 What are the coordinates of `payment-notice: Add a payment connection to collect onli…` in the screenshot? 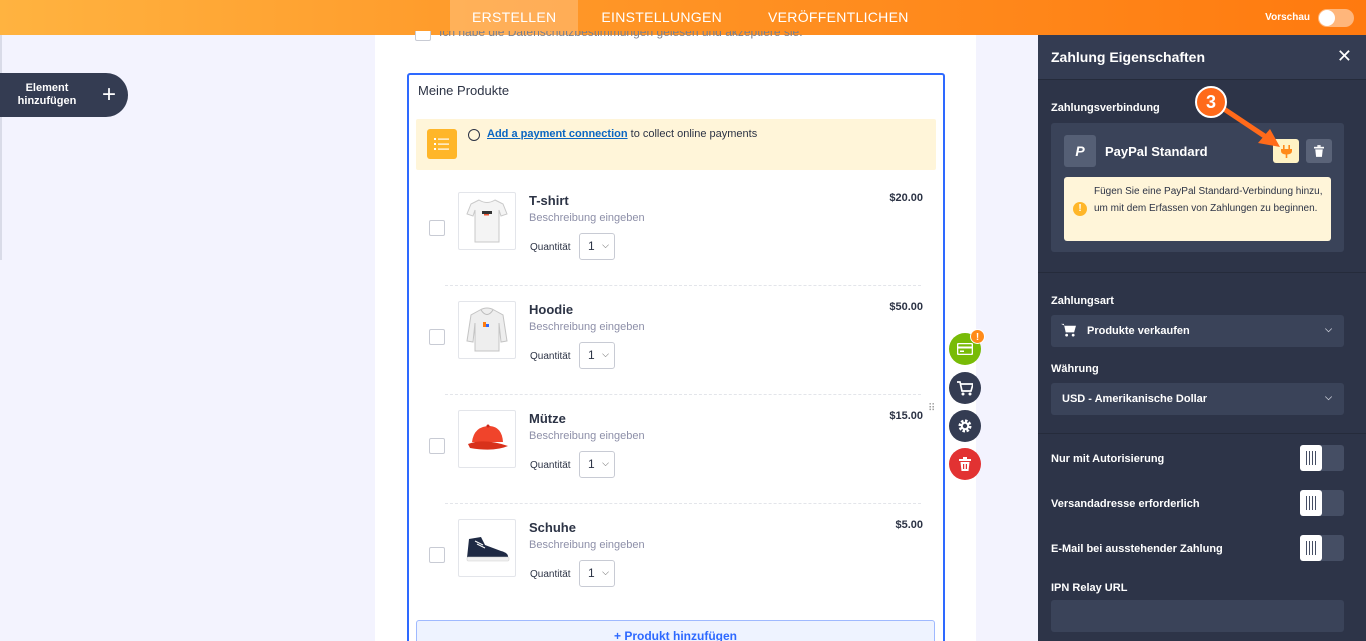 It's located at (676, 144).